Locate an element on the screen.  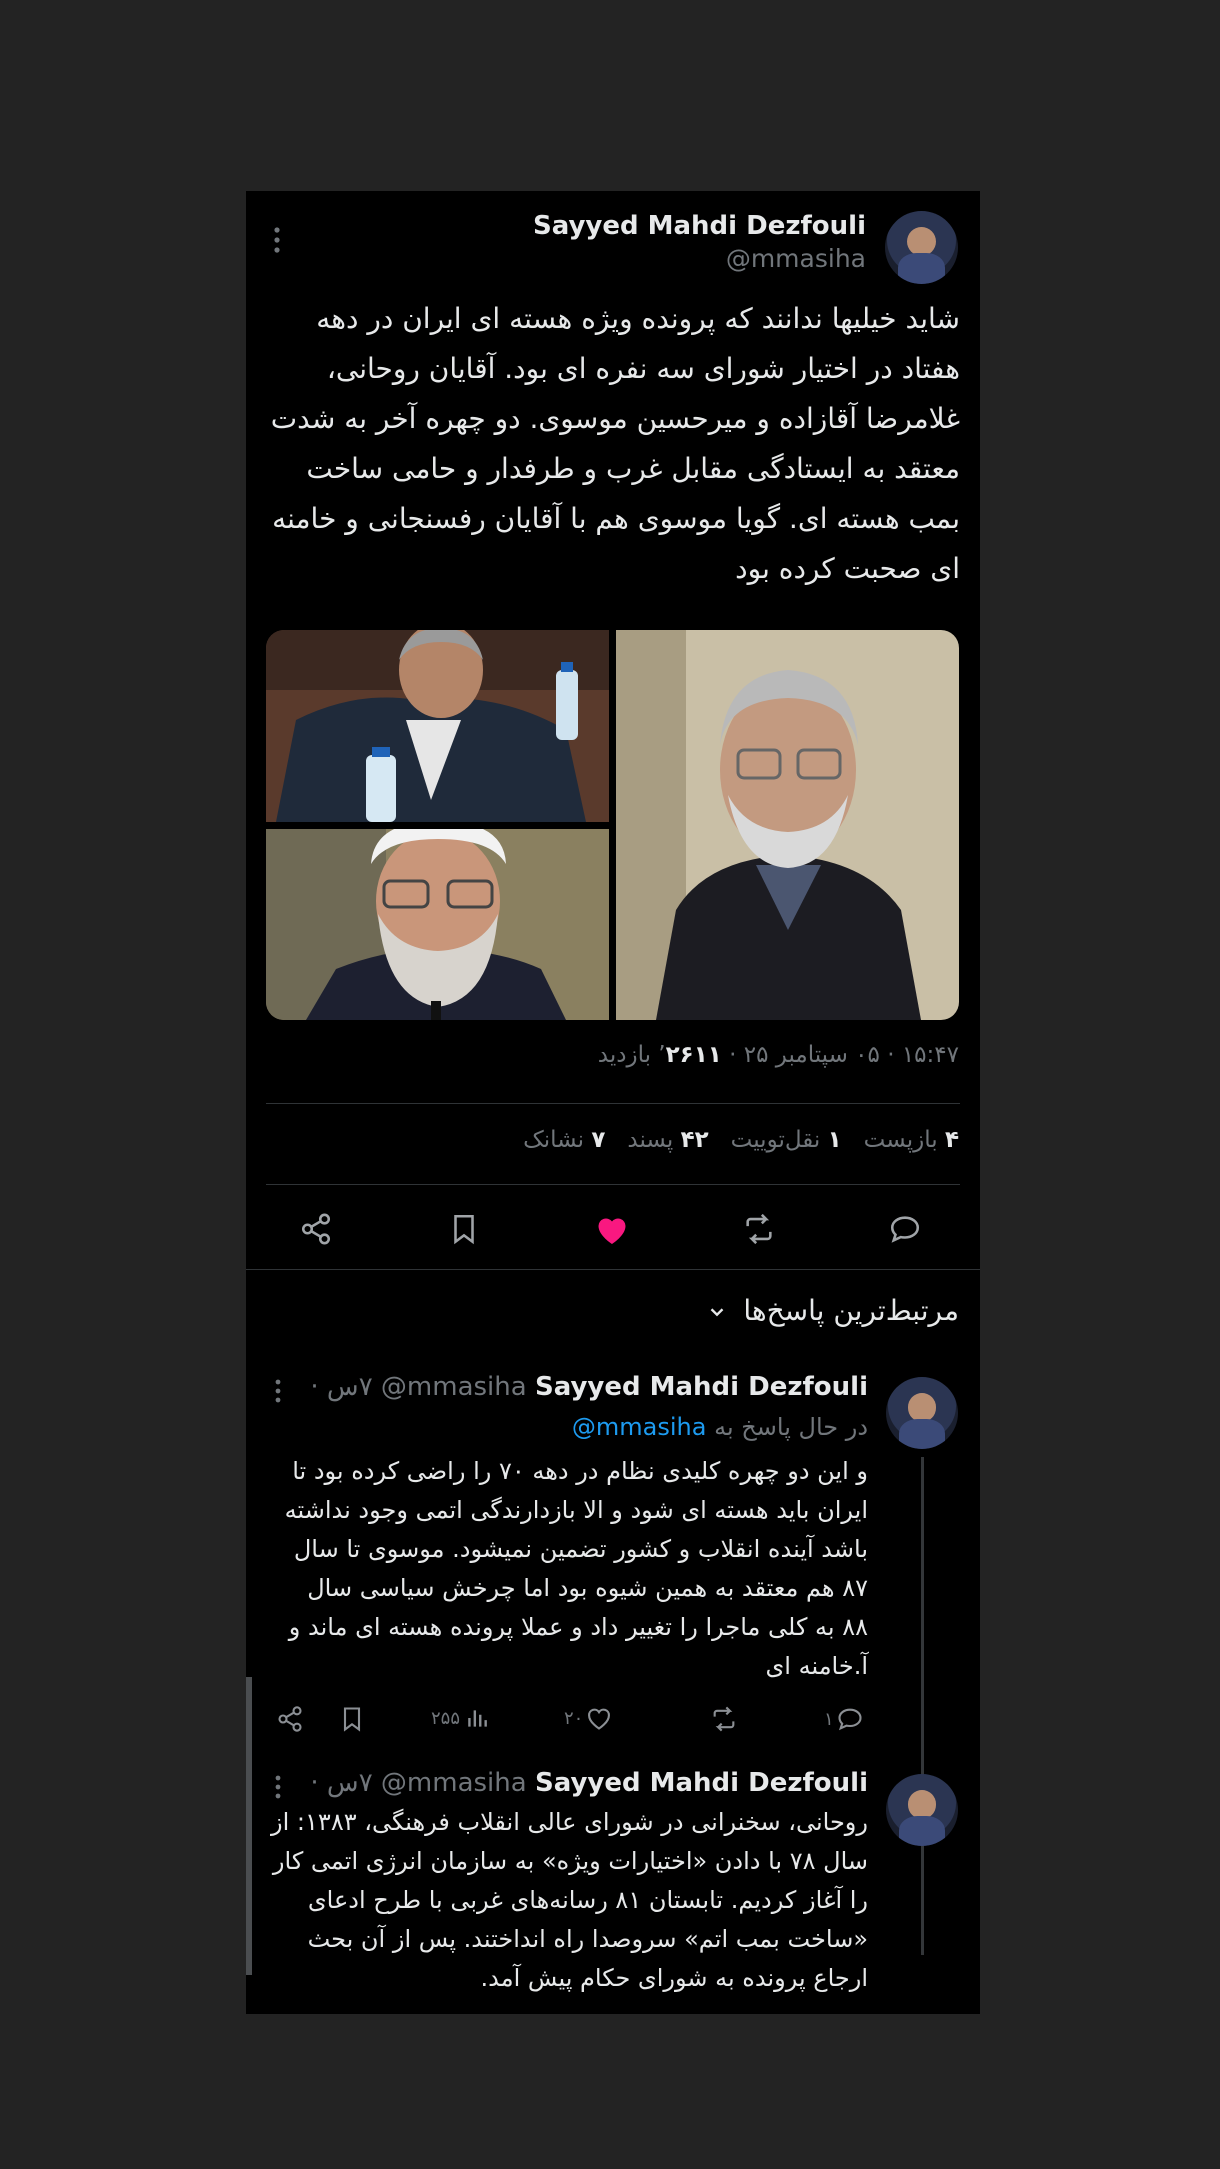
media-photo-large is located at coordinates (787, 825).